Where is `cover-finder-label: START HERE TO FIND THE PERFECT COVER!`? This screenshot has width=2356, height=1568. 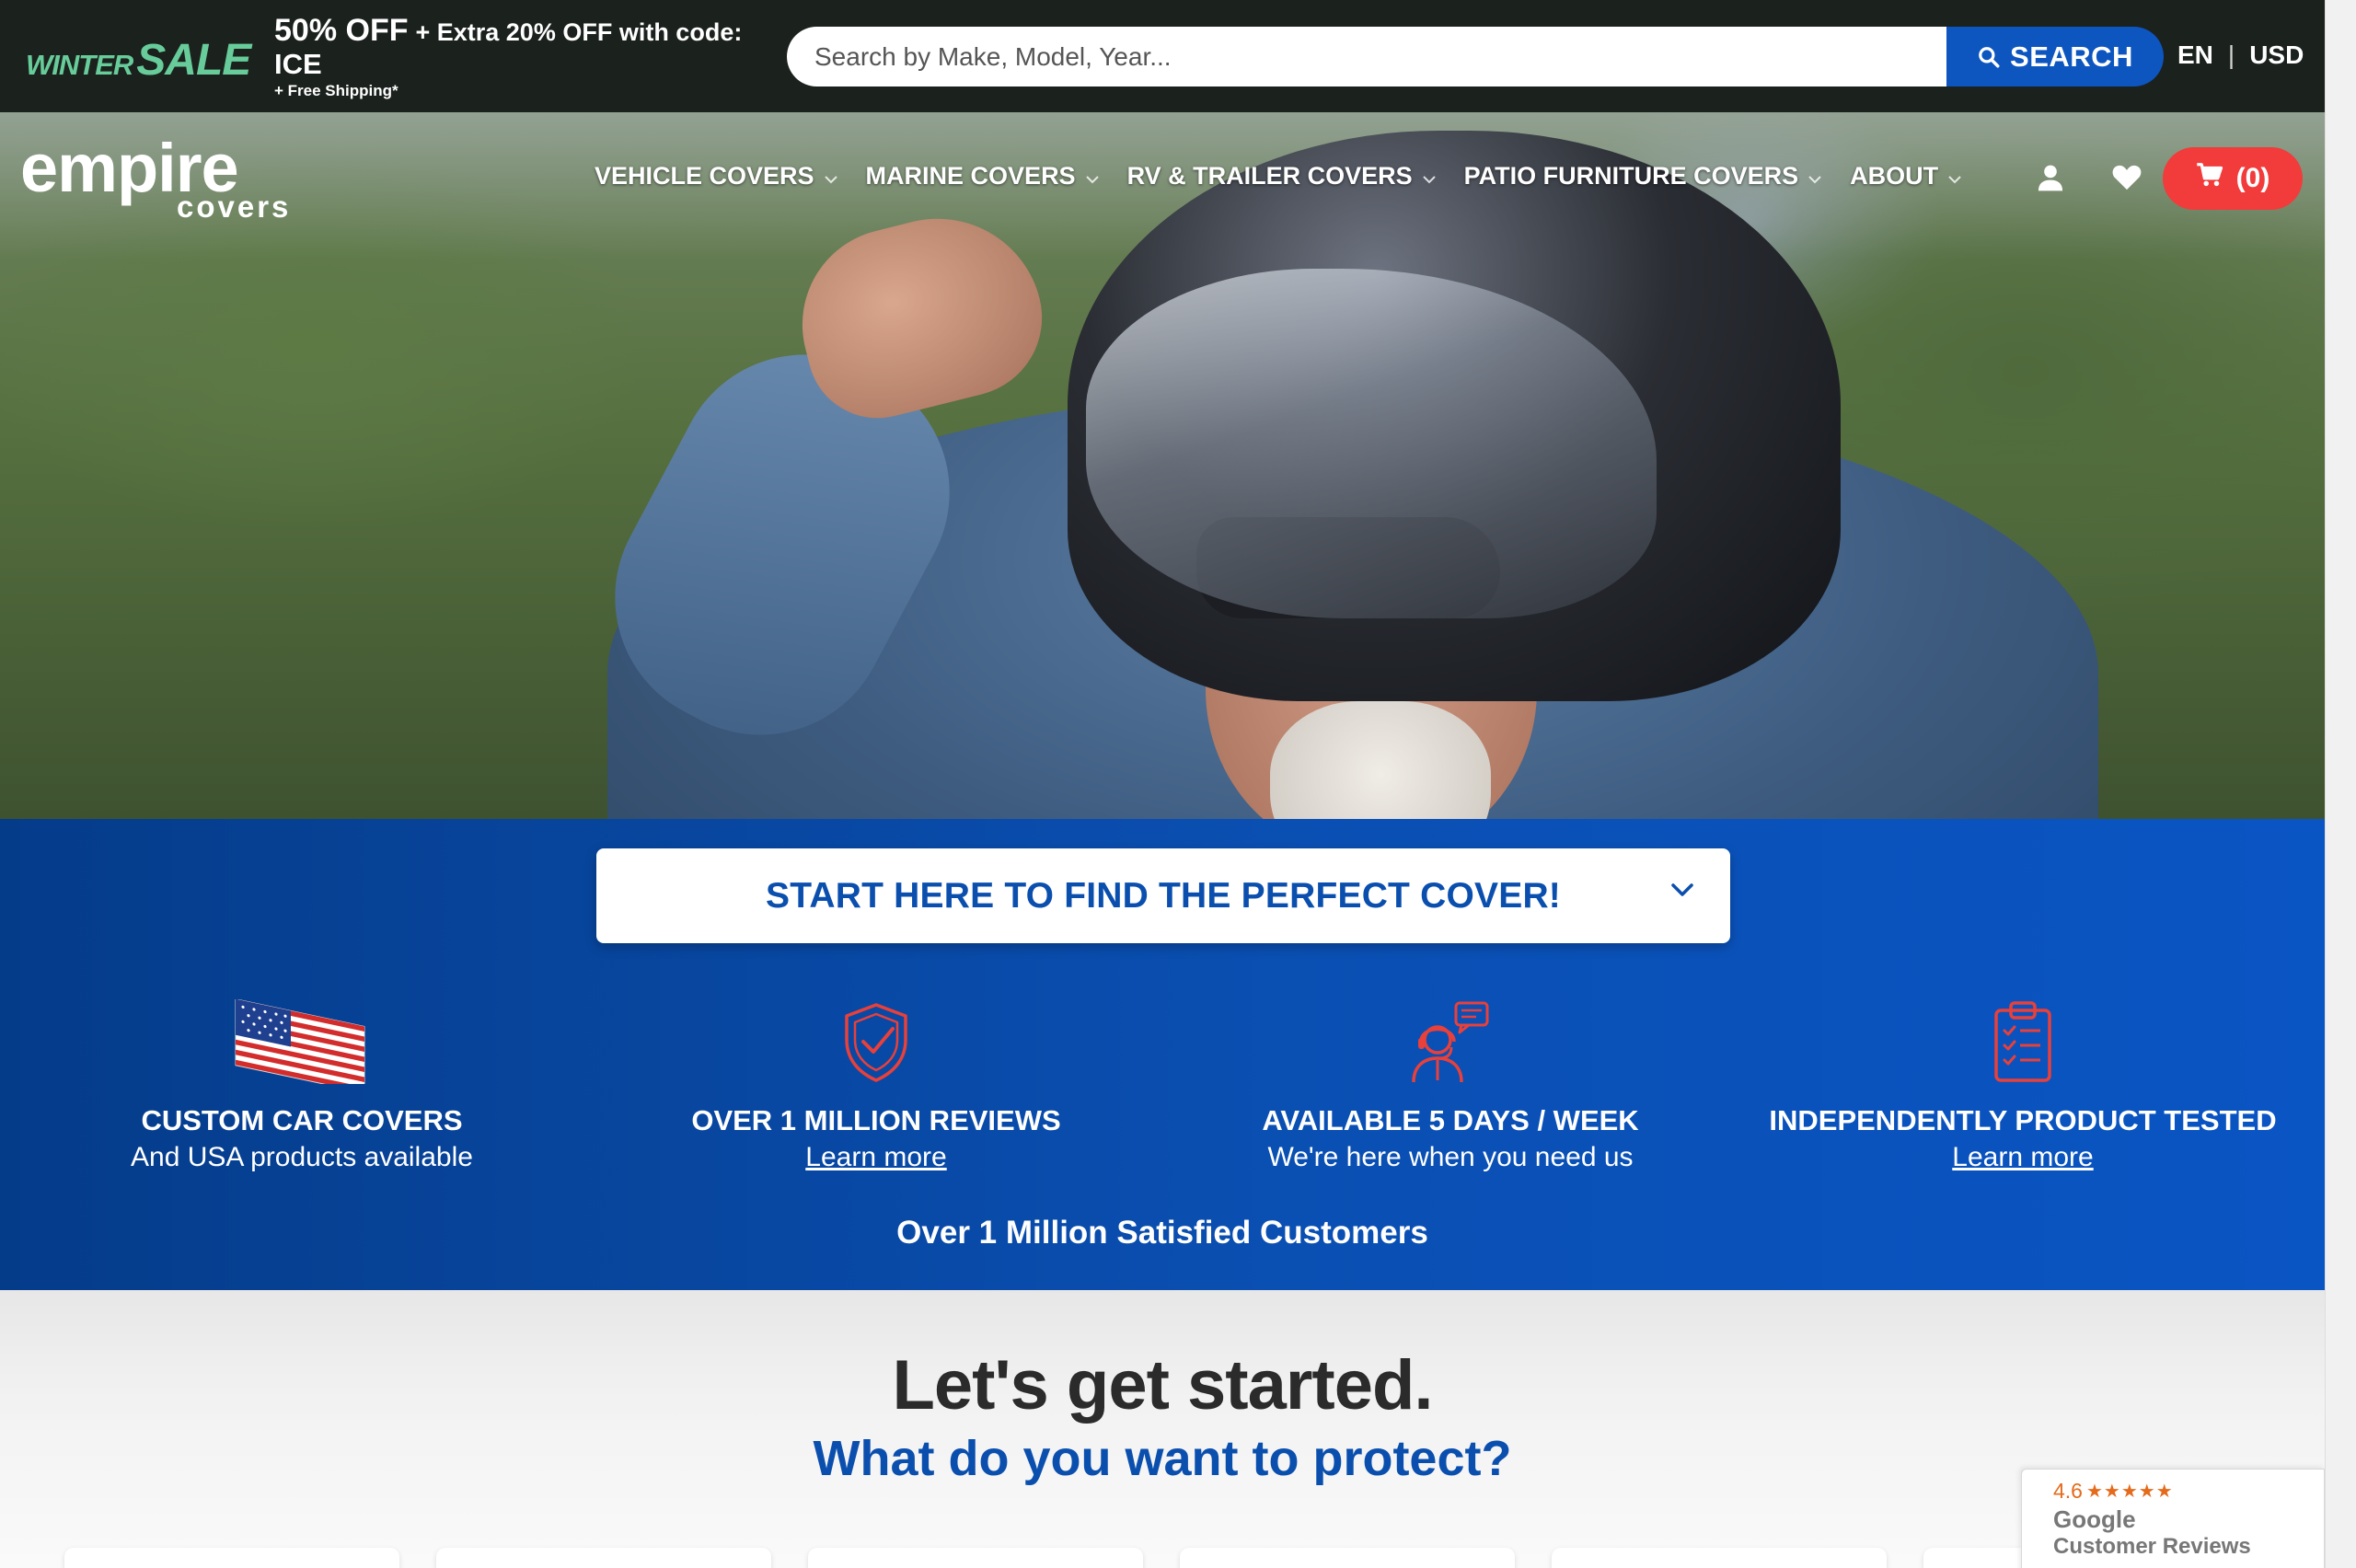 cover-finder-label: START HERE TO FIND THE PERFECT COVER! is located at coordinates (1163, 895).